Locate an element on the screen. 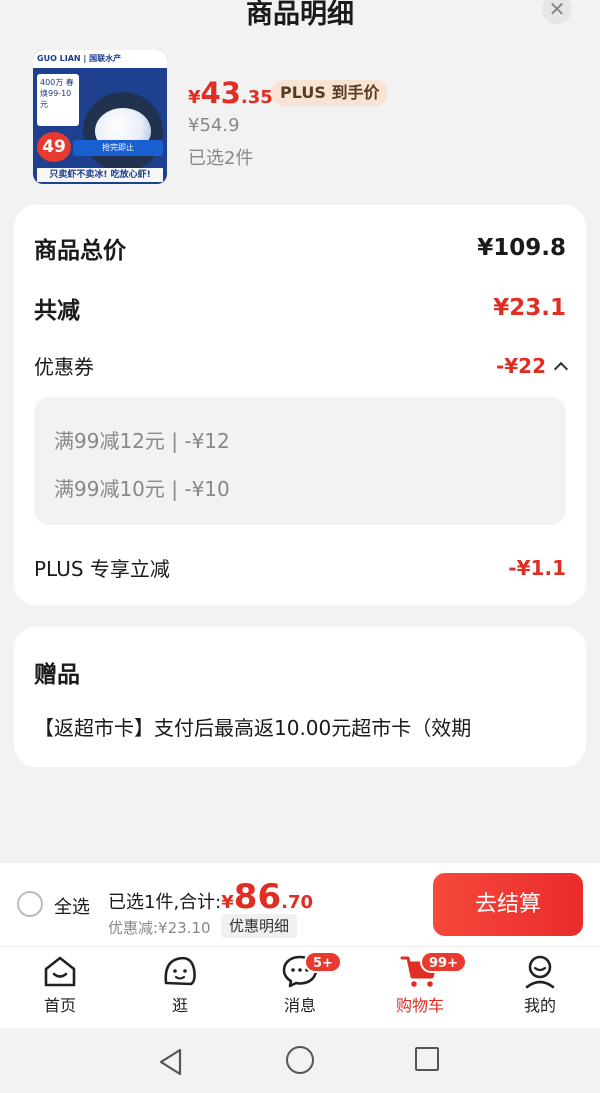 The width and height of the screenshot is (600, 1093). total-row: 商品总价 ¥109.8 is located at coordinates (300, 248).